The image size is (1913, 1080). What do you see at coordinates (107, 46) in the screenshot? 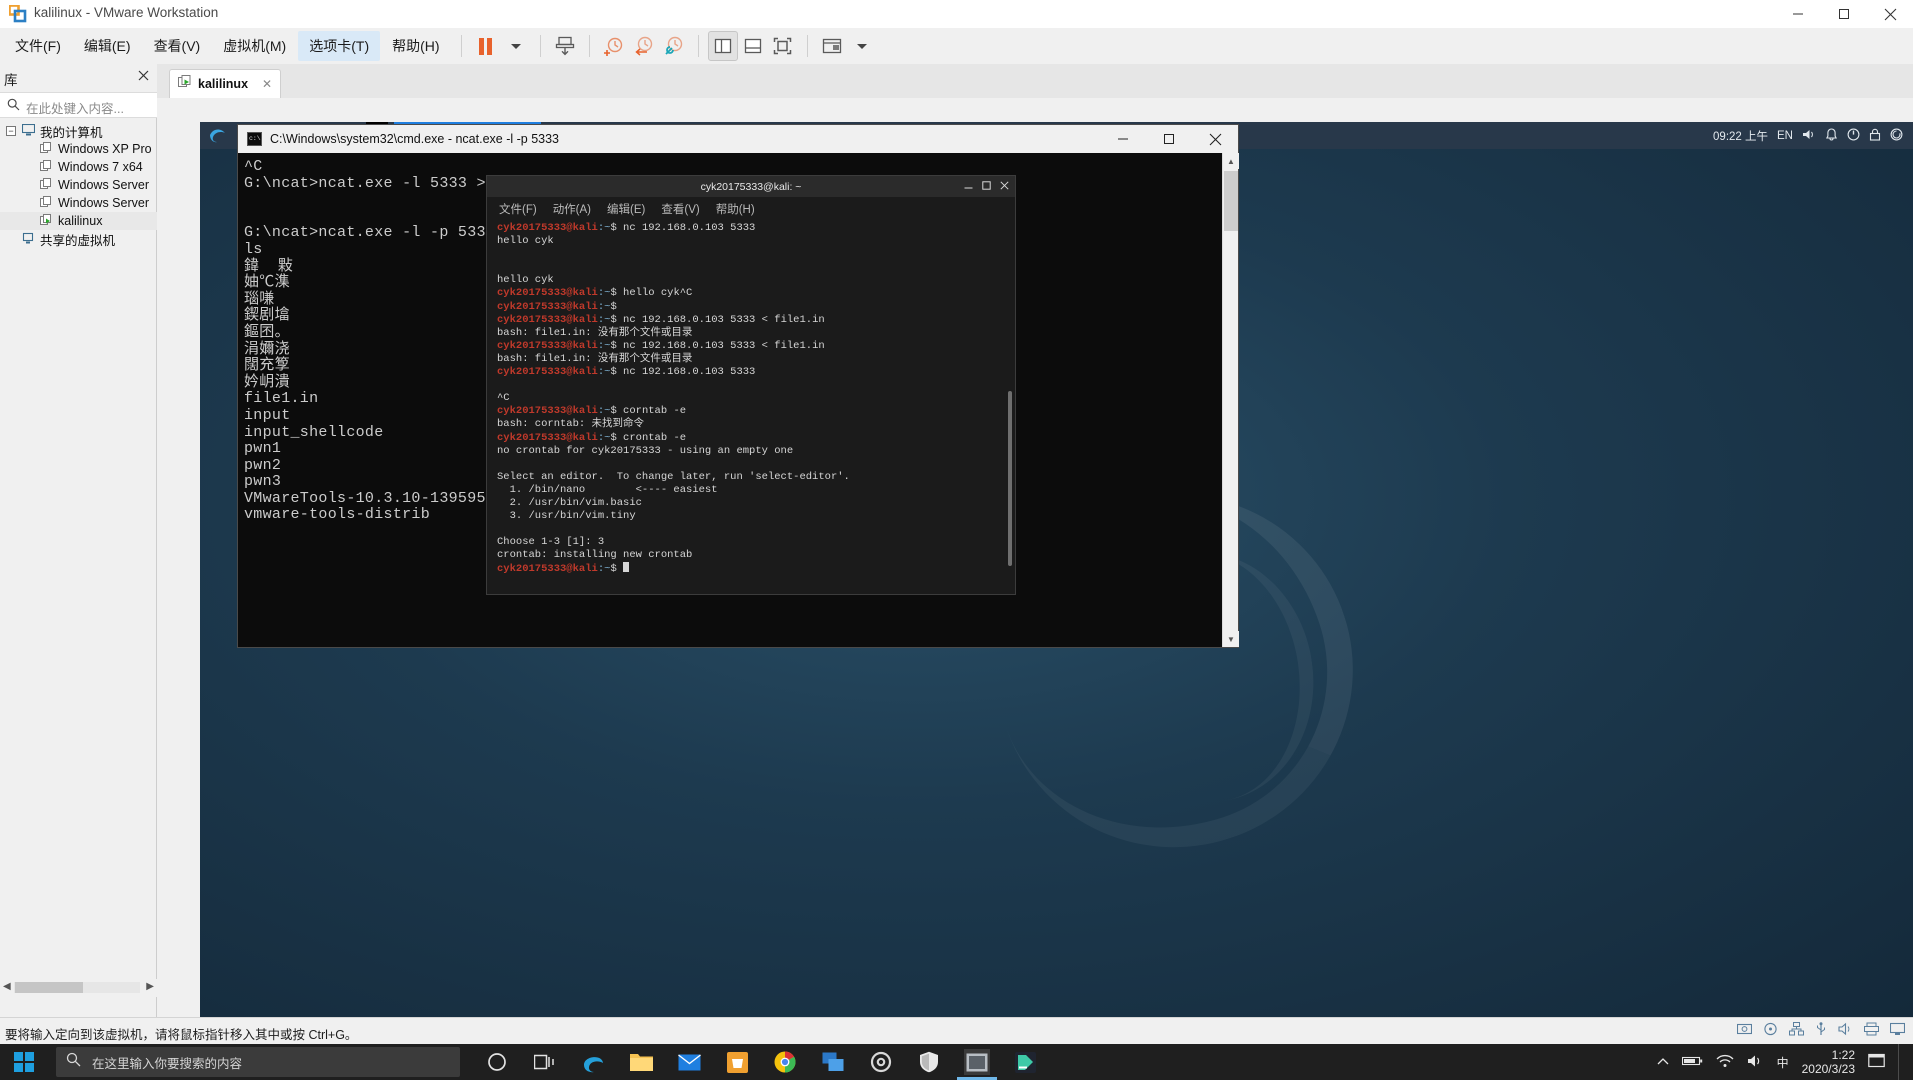
I see `menu-edit: 编辑(E)` at bounding box center [107, 46].